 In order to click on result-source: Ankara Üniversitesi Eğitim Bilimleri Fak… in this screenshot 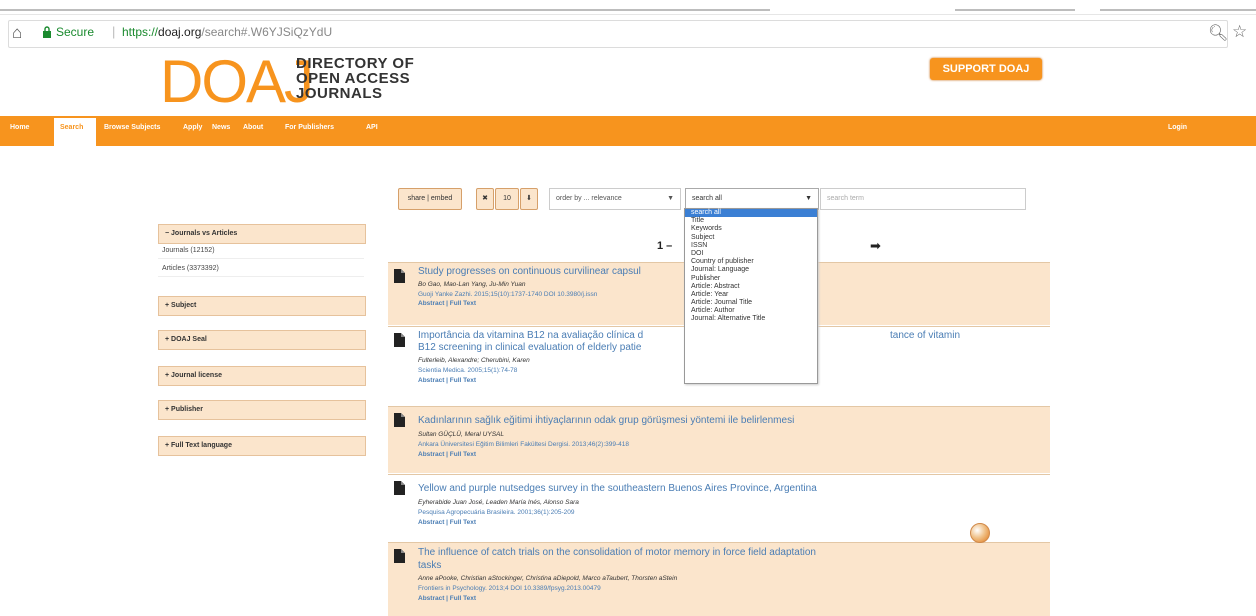, I will do `click(523, 444)`.